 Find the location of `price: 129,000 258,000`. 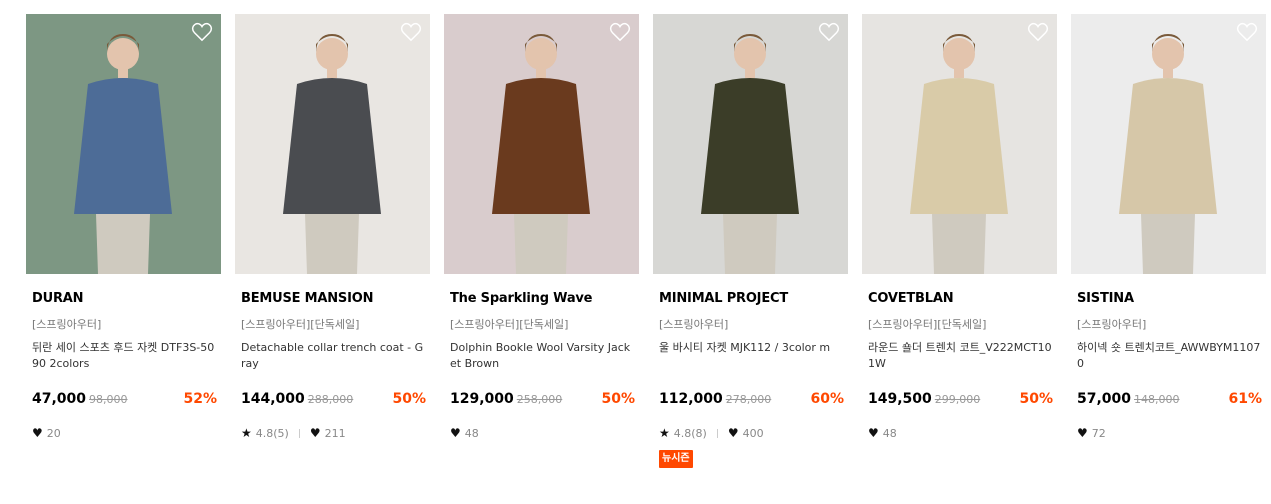

price: 129,000 258,000 is located at coordinates (506, 399).